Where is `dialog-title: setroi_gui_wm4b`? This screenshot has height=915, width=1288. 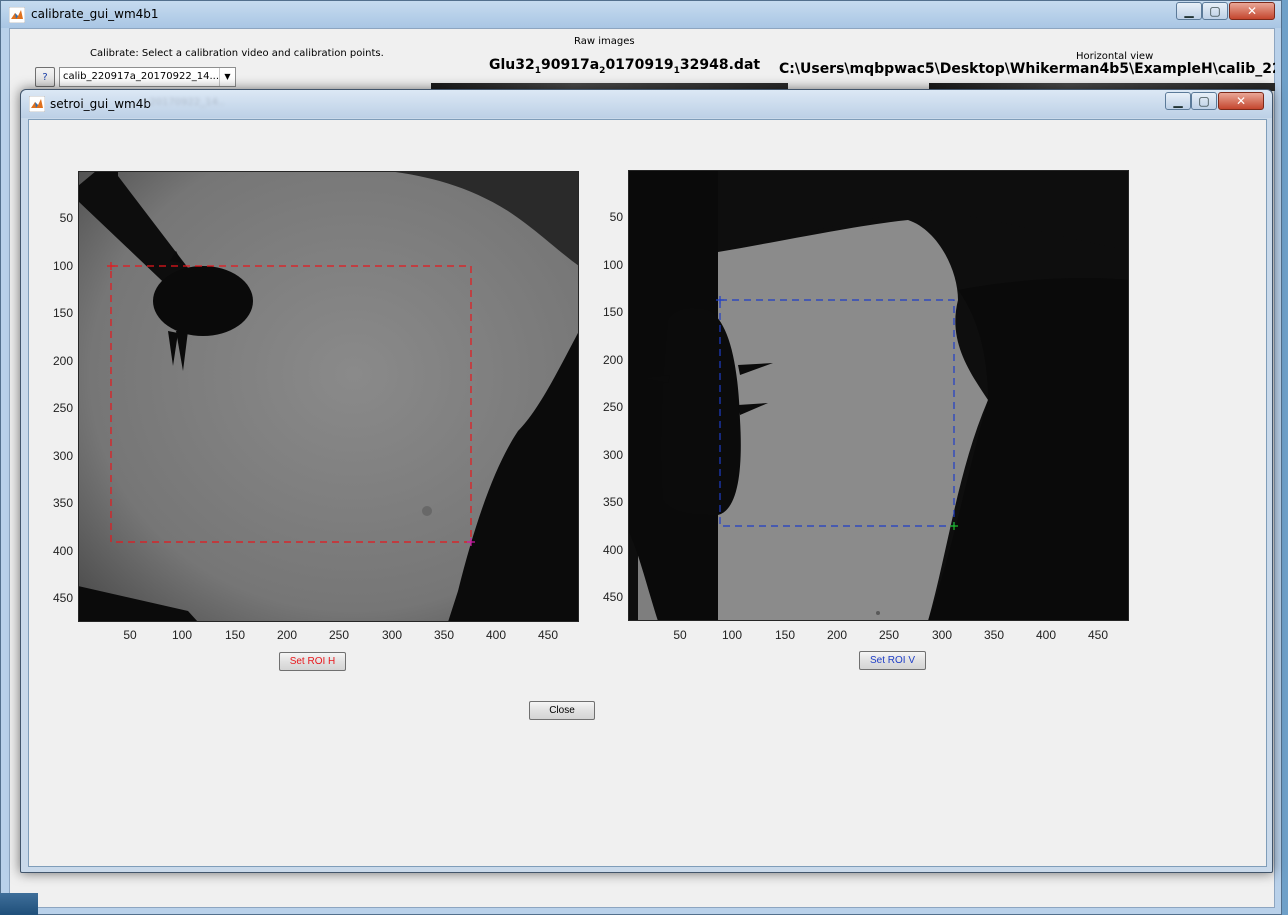 dialog-title: setroi_gui_wm4b is located at coordinates (100, 104).